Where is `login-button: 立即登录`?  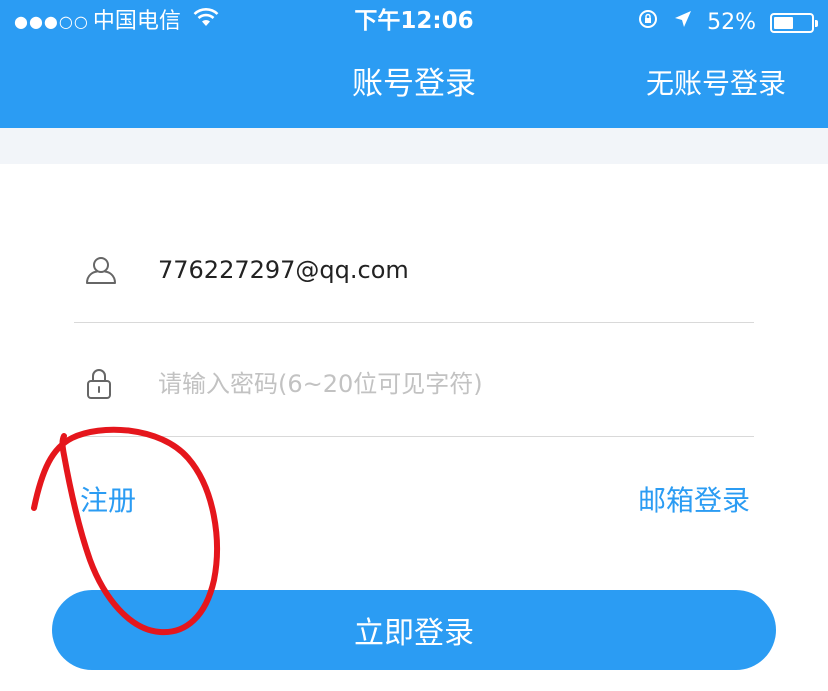
login-button: 立即登录 is located at coordinates (414, 630).